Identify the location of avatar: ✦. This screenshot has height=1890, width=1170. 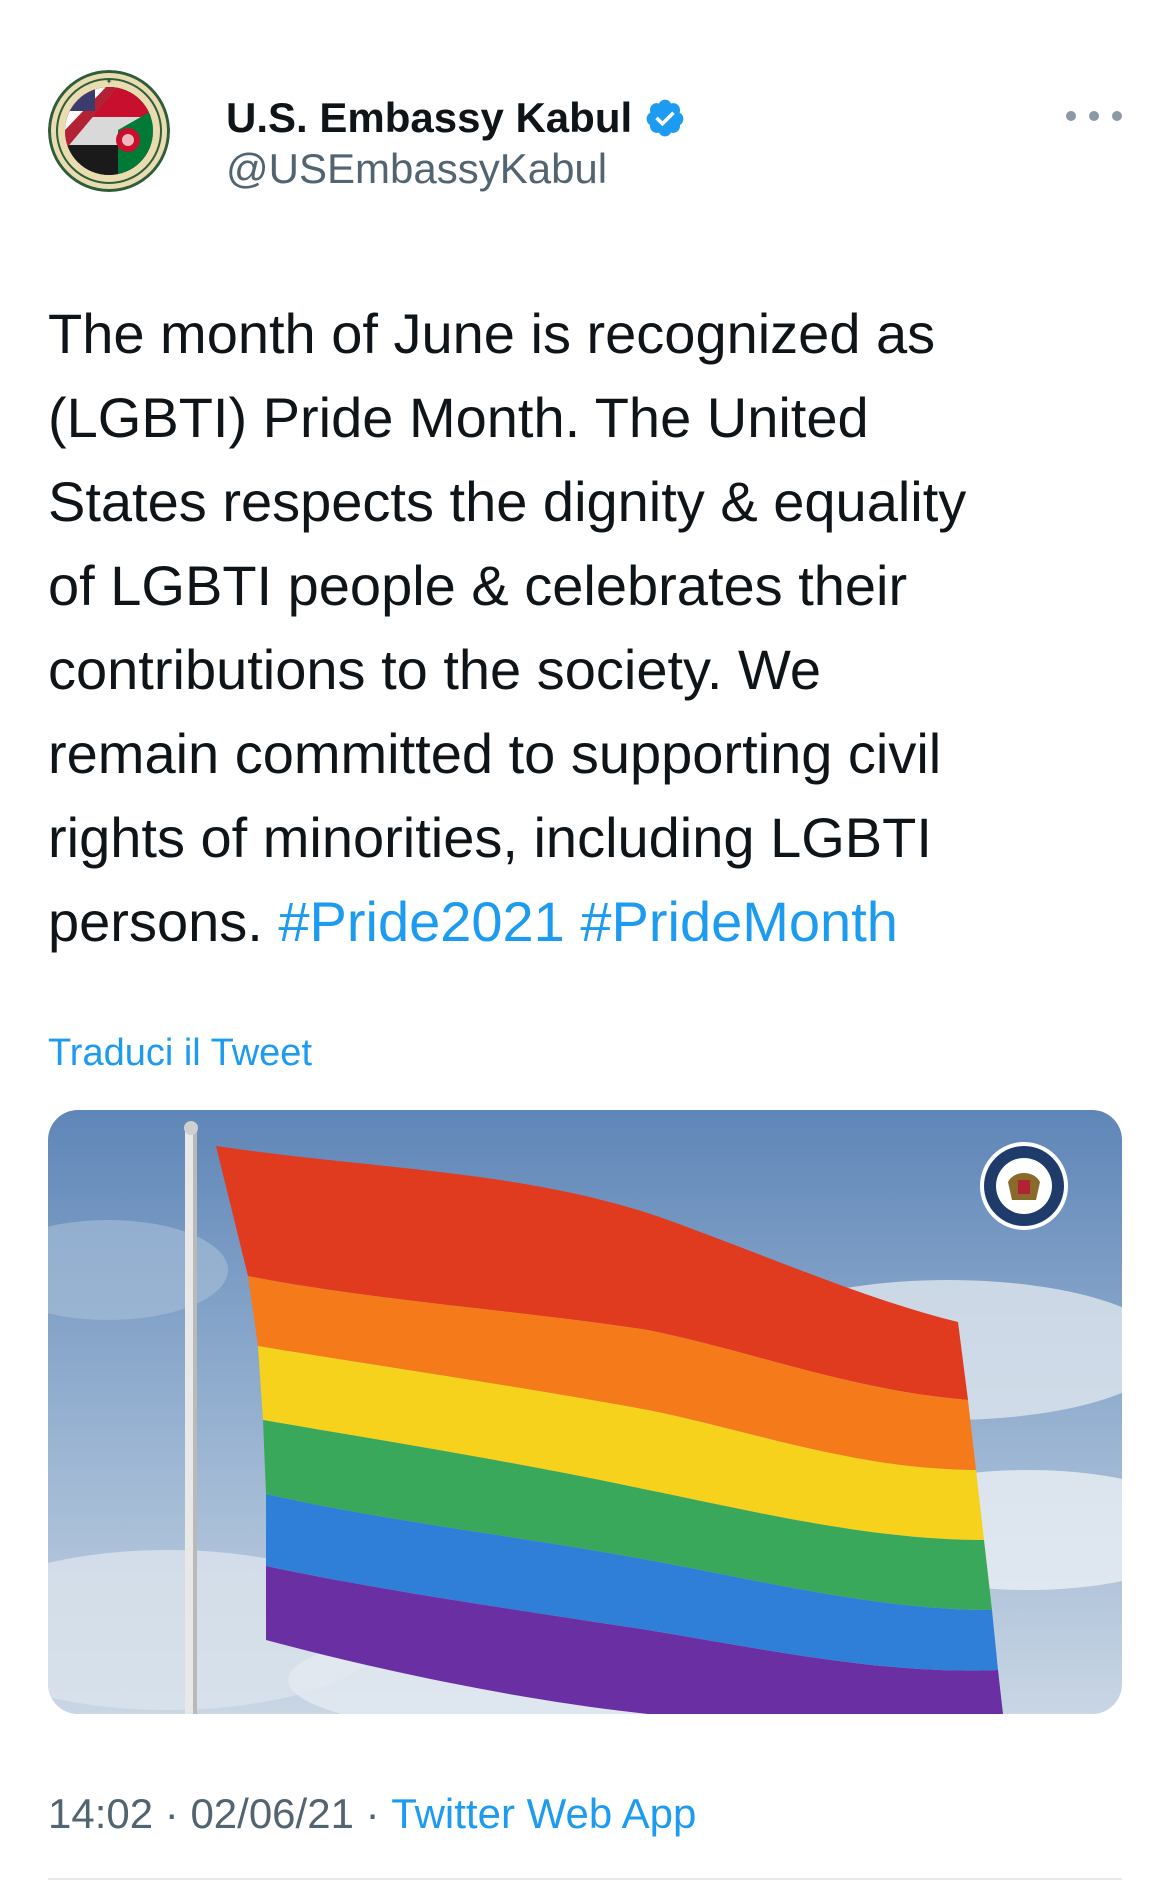
(109, 131).